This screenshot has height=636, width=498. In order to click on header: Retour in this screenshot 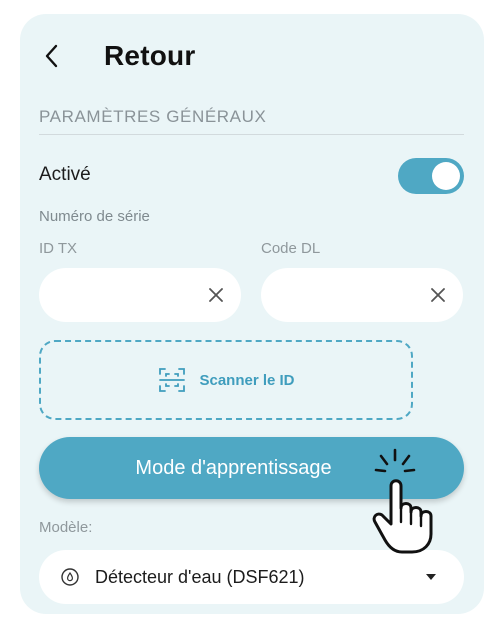, I will do `click(119, 56)`.